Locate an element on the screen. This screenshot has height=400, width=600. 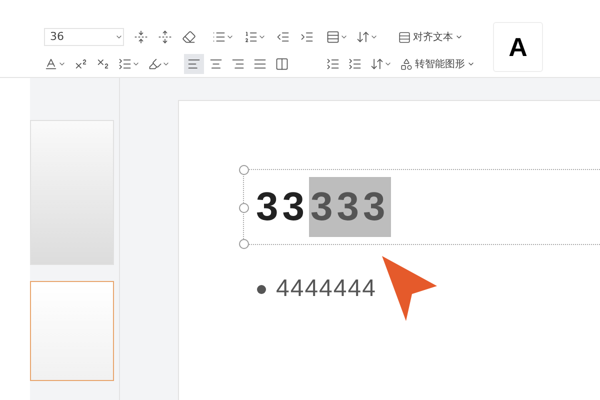
paragraph-spacing-icon is located at coordinates (355, 64).